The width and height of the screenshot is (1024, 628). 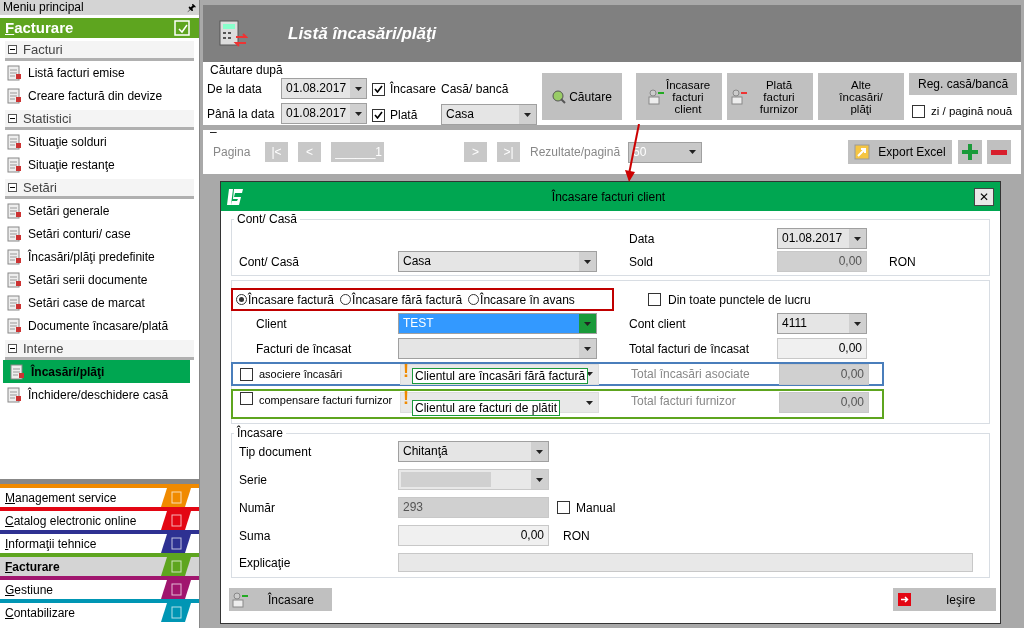 What do you see at coordinates (486, 408) in the screenshot?
I see `tooltip: Clientul are facturi de plătit` at bounding box center [486, 408].